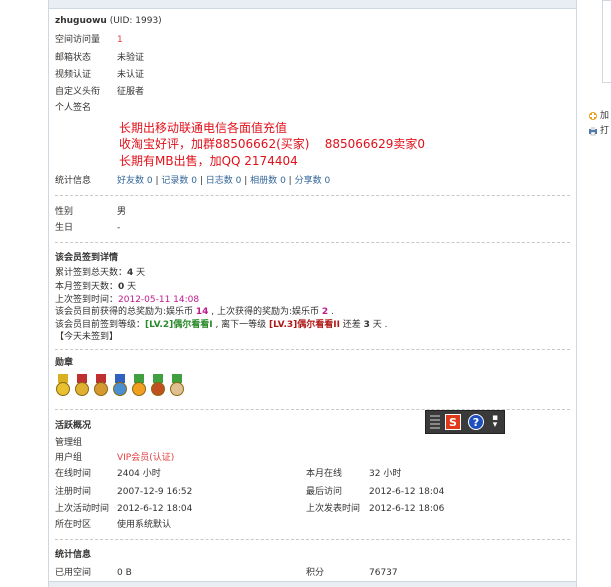  I want to click on field-label: 个人签名, so click(73, 108).